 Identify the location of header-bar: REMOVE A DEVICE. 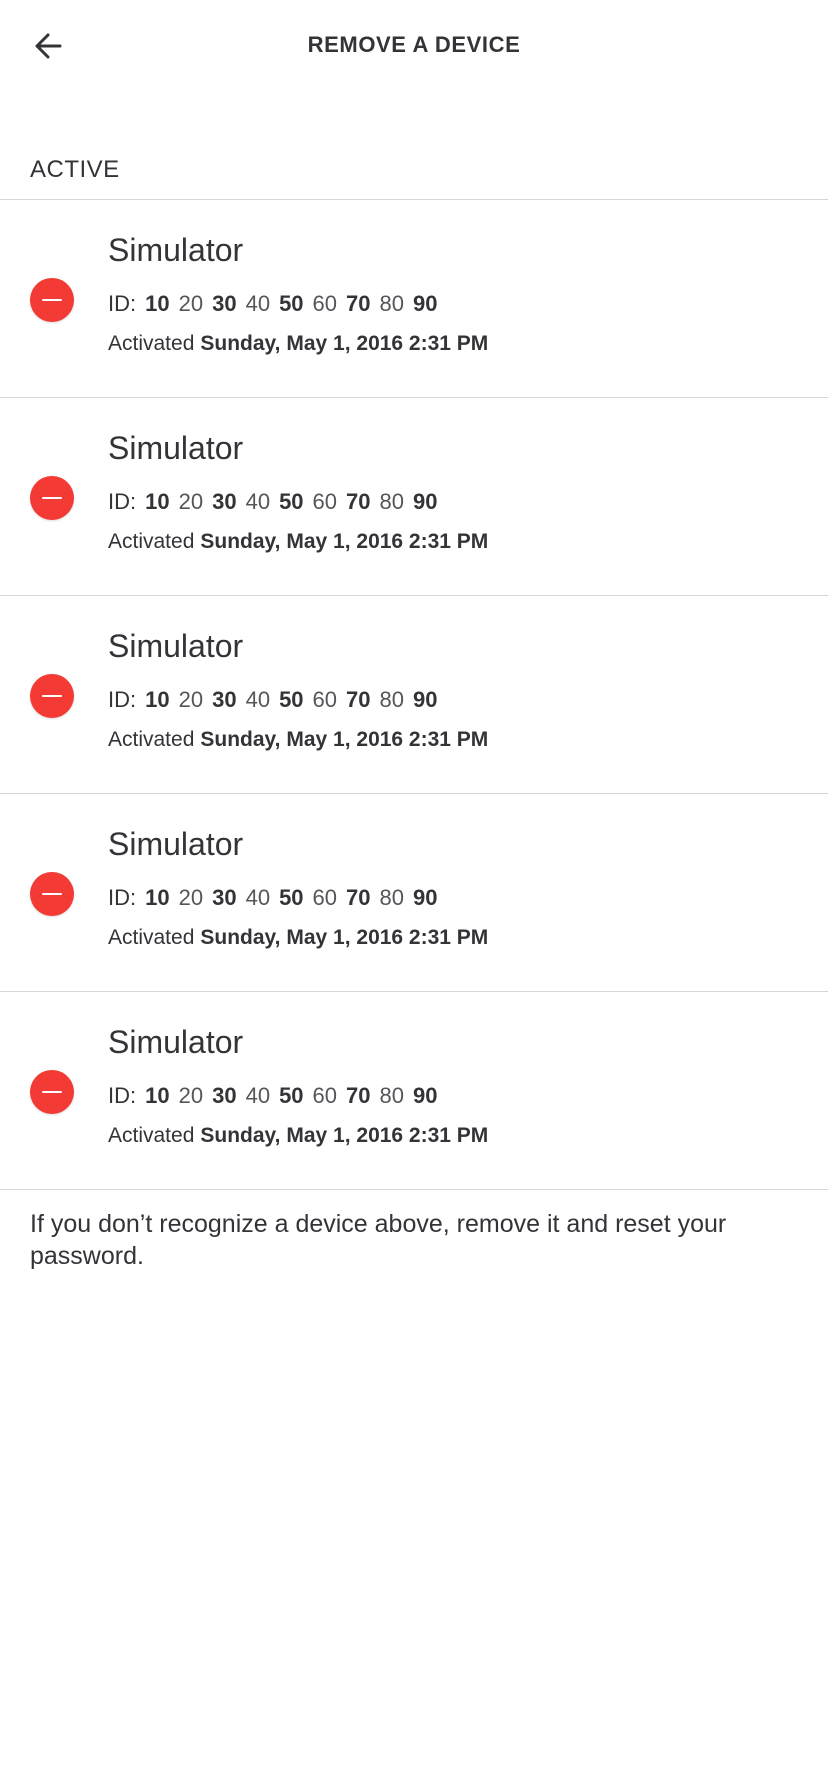
(414, 46).